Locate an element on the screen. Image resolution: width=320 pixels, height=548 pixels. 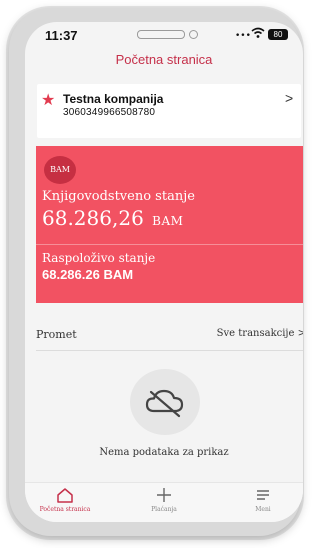
book-balance-amount: 68.286,26 BAM is located at coordinates (112, 218).